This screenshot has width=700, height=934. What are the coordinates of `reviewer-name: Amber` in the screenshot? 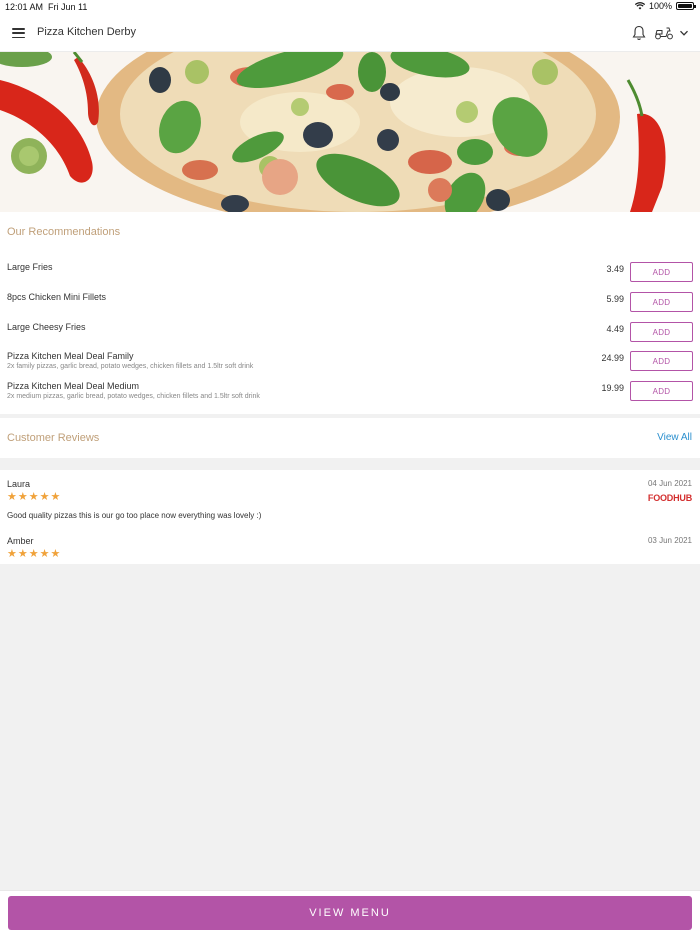 It's located at (20, 541).